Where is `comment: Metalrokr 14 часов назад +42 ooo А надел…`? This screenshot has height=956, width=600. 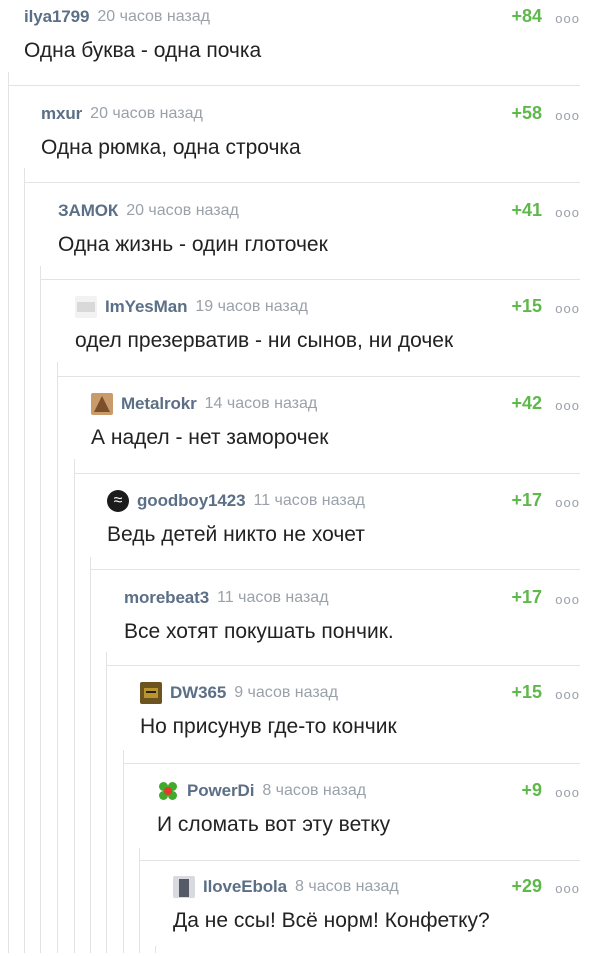
comment: Metalrokr 14 часов назад +42 ooo А надел… is located at coordinates (335, 433).